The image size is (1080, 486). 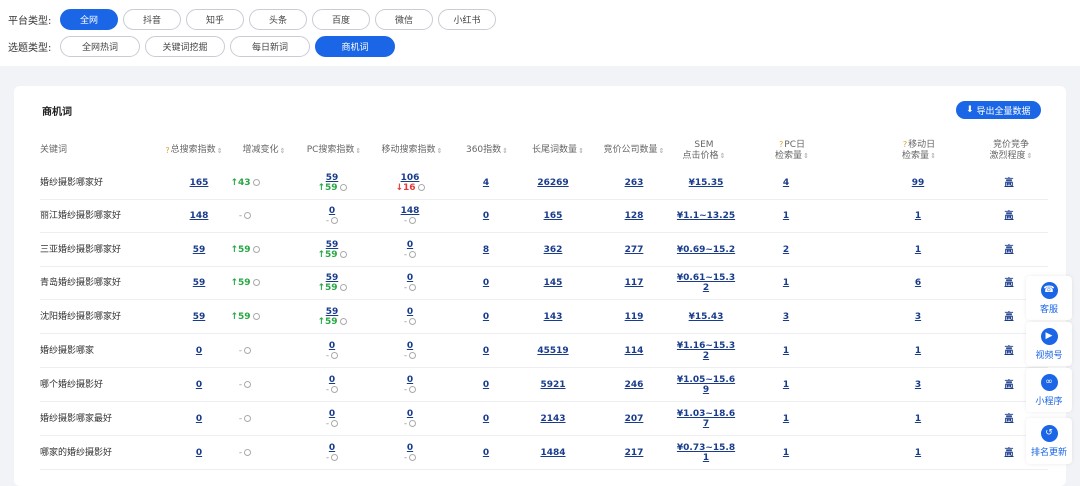 I want to click on bid-company-link: 114, so click(x=634, y=351).